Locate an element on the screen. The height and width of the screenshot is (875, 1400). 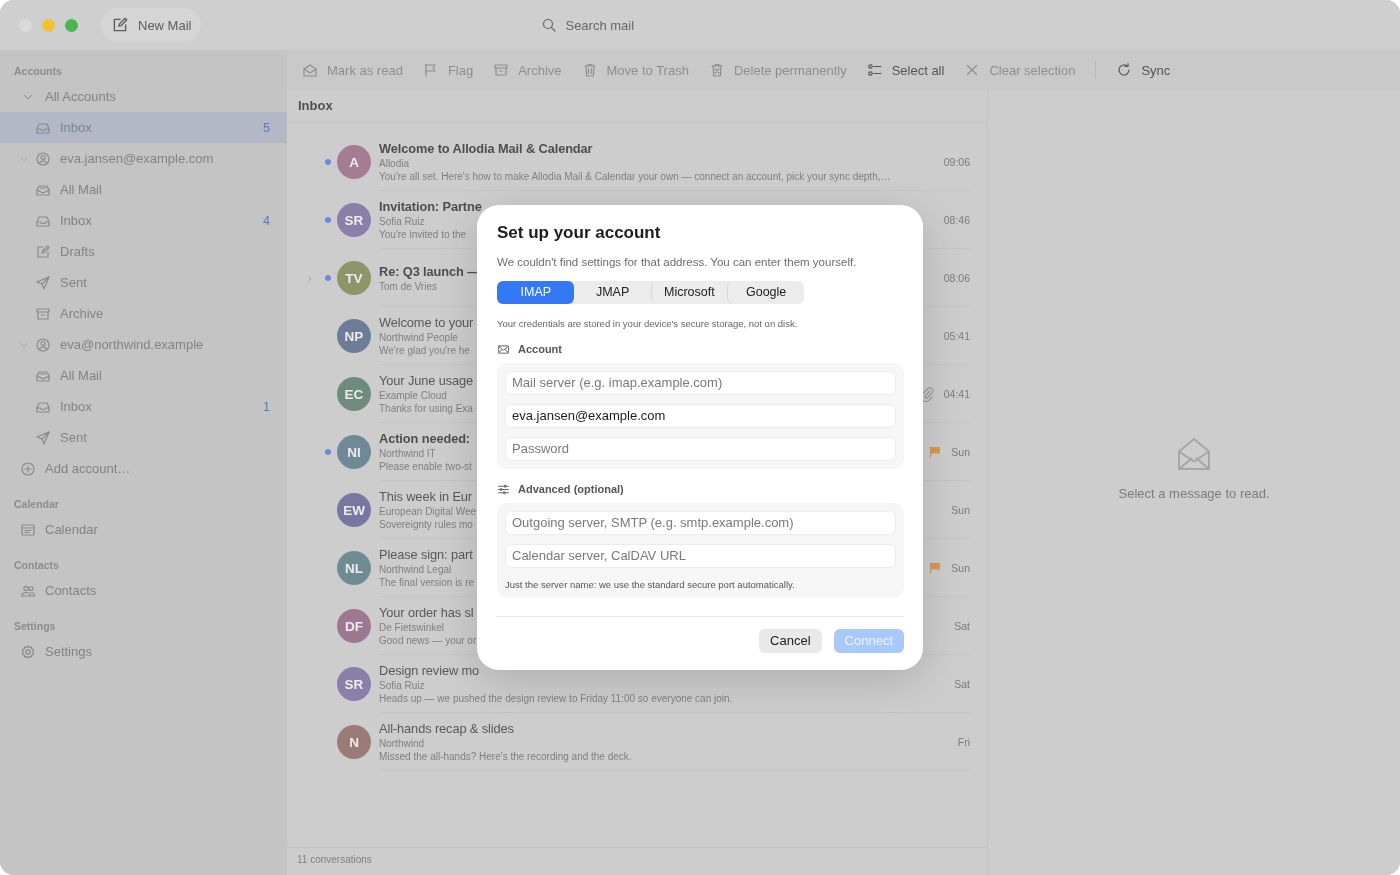
checklist-icon is located at coordinates (874, 70).